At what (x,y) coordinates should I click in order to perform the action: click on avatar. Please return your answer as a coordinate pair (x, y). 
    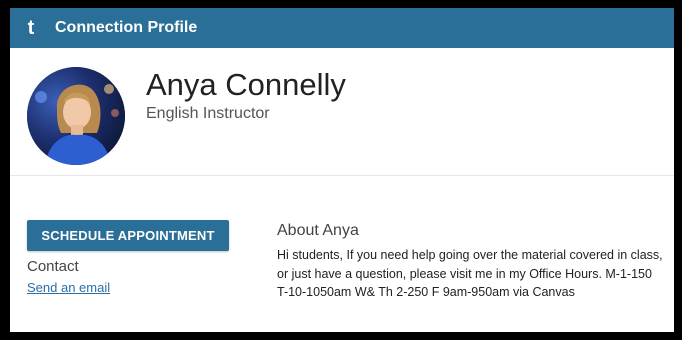
    Looking at the image, I should click on (76, 116).